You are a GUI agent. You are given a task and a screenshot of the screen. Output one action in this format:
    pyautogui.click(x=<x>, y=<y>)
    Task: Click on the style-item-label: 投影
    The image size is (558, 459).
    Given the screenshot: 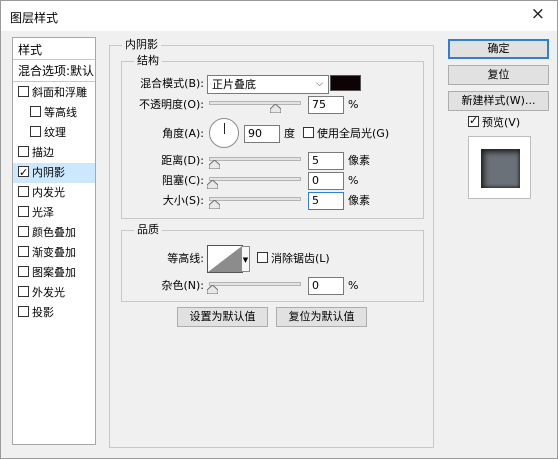 What is the action you would take?
    pyautogui.click(x=43, y=312)
    